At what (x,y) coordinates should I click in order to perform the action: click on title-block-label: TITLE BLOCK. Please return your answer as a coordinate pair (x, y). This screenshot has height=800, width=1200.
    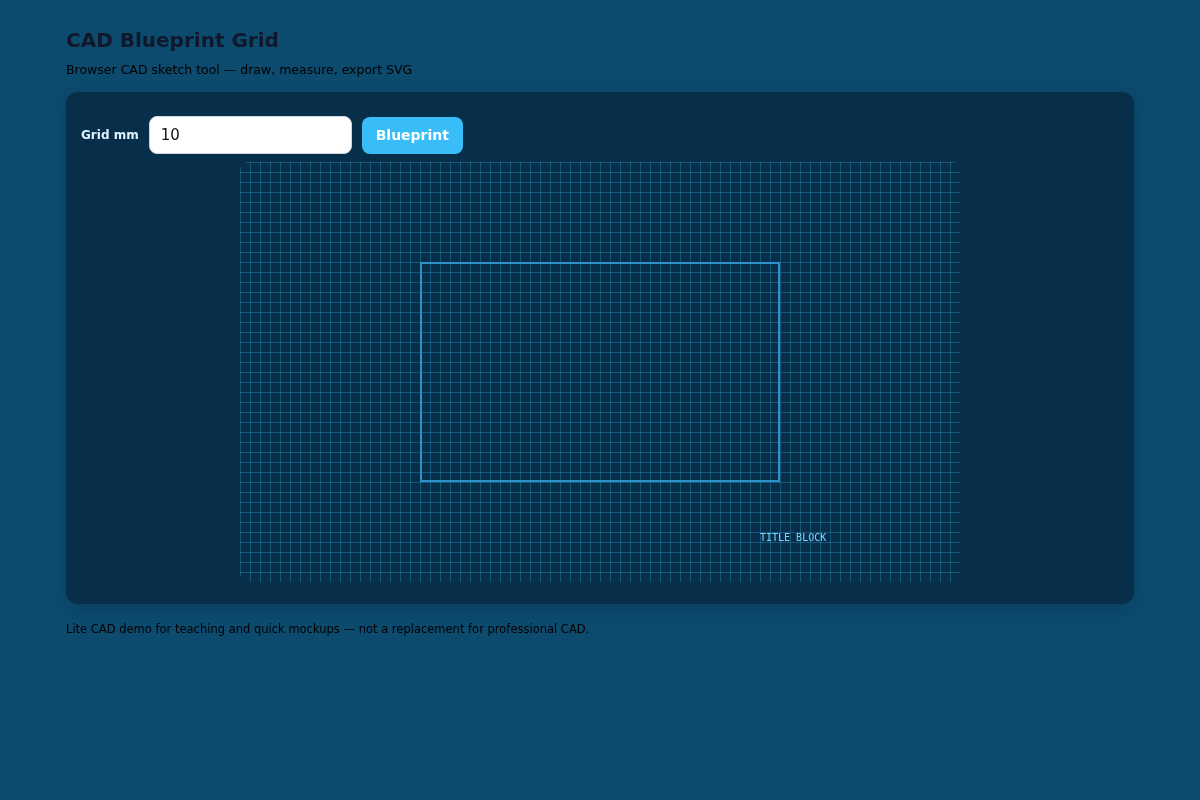
    Looking at the image, I should click on (793, 537).